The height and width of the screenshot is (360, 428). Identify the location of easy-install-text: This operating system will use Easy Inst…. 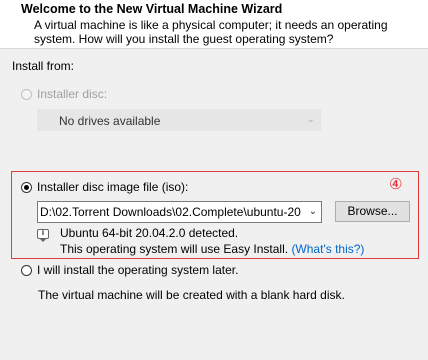
(174, 249).